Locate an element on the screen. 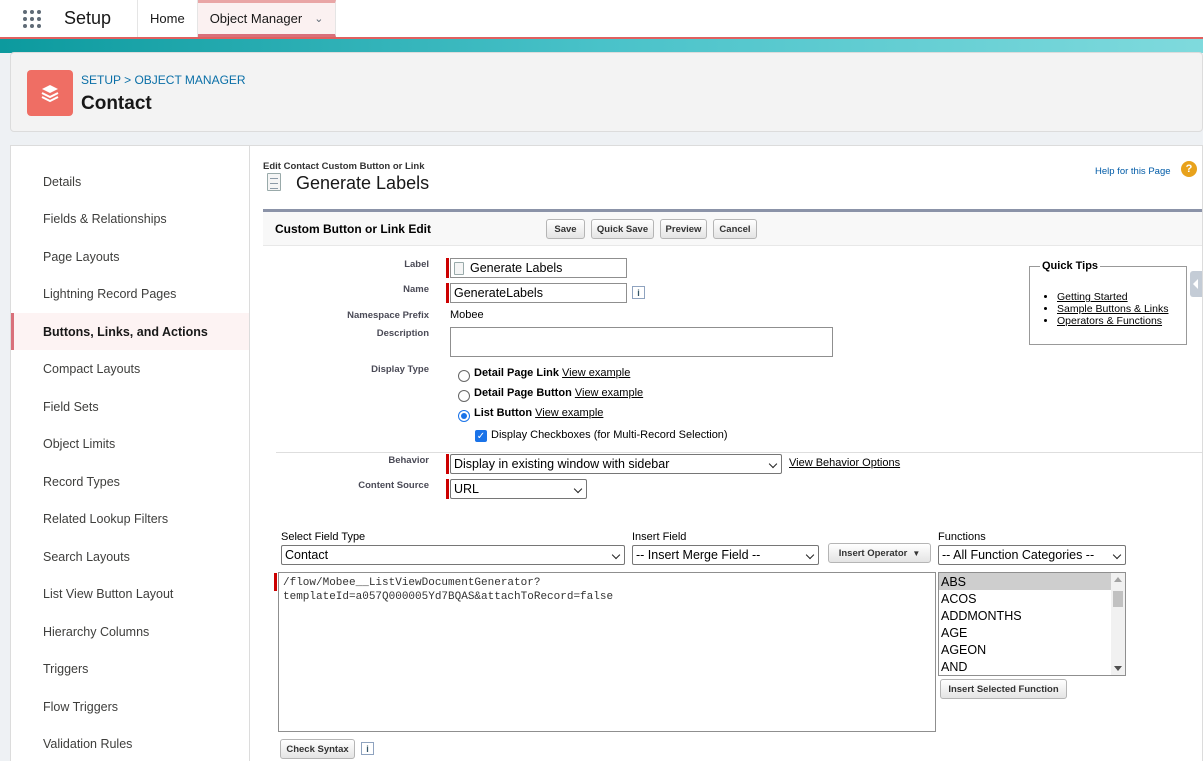  tab-home: Home is located at coordinates (168, 18).